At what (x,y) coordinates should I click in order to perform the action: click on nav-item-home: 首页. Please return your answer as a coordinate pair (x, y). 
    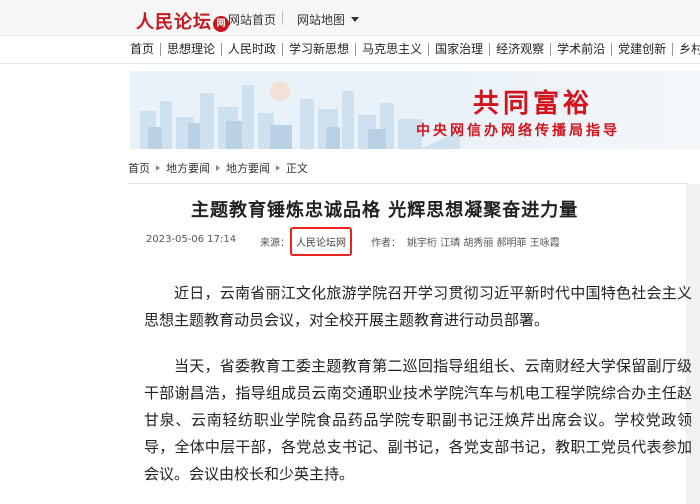
    Looking at the image, I should click on (145, 49).